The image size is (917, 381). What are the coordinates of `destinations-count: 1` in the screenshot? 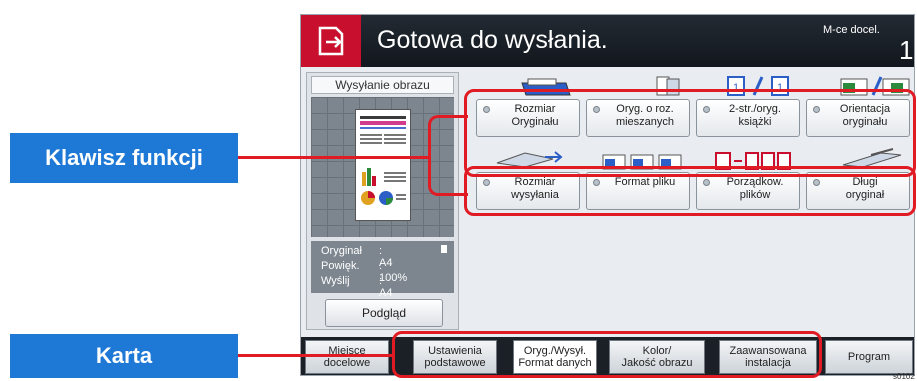 It's located at (906, 50).